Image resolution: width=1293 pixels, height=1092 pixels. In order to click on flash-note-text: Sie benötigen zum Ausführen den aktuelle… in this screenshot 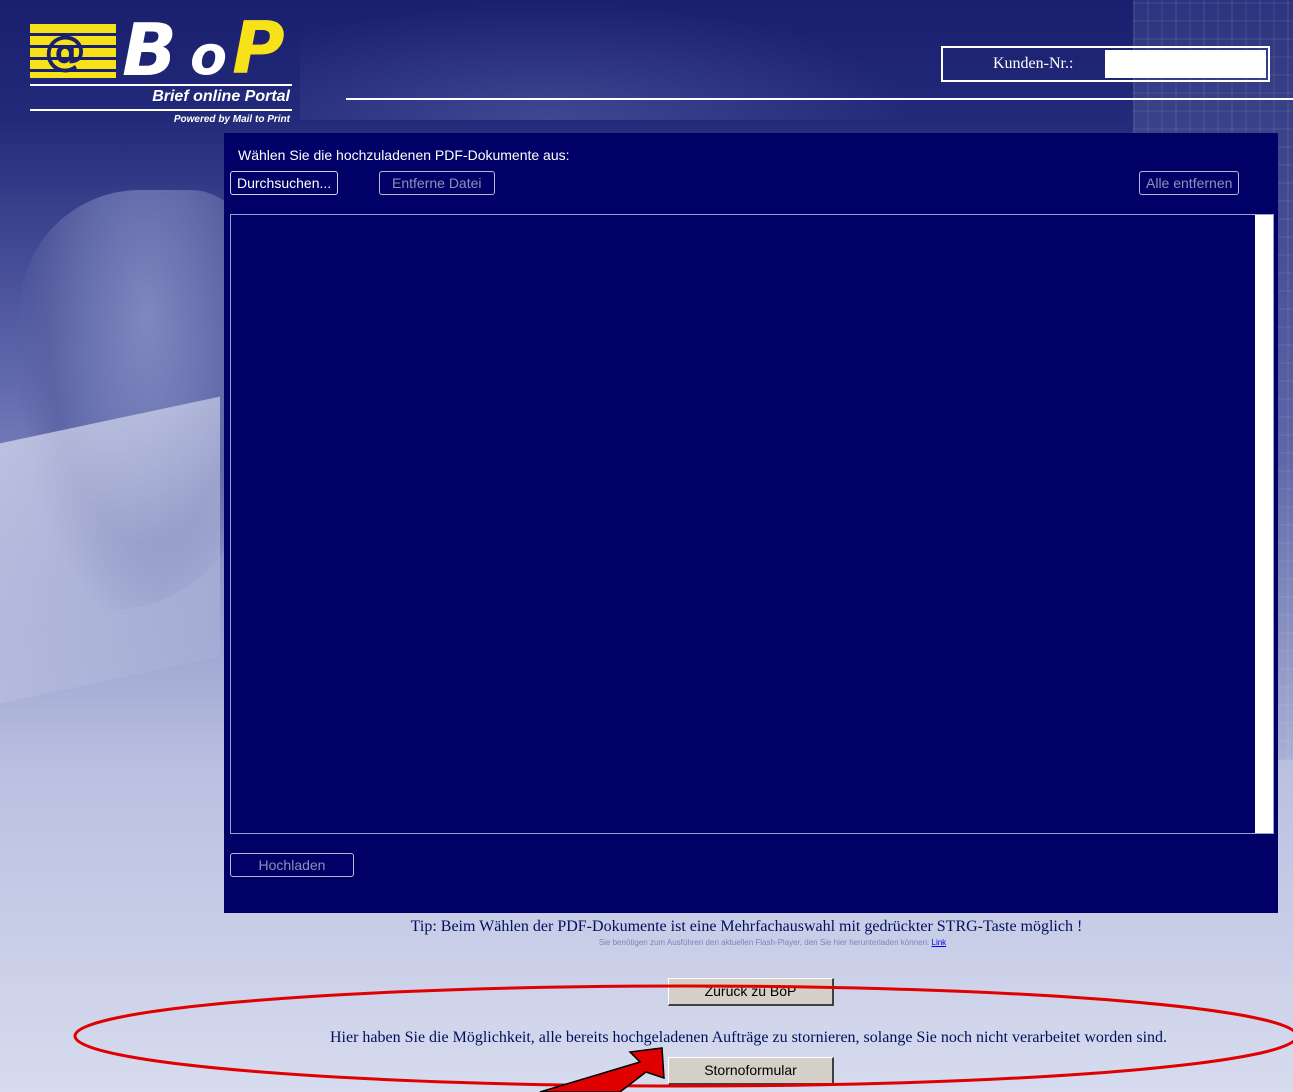, I will do `click(764, 942)`.